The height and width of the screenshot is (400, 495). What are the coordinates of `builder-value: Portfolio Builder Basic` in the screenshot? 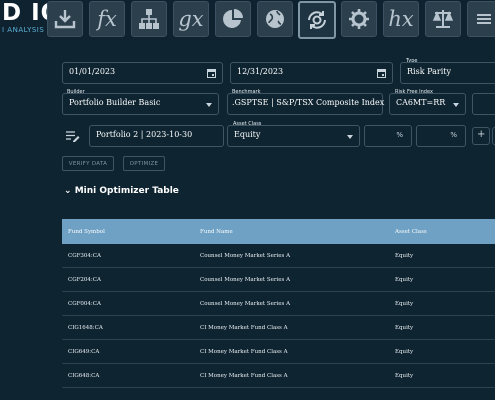 It's located at (115, 102).